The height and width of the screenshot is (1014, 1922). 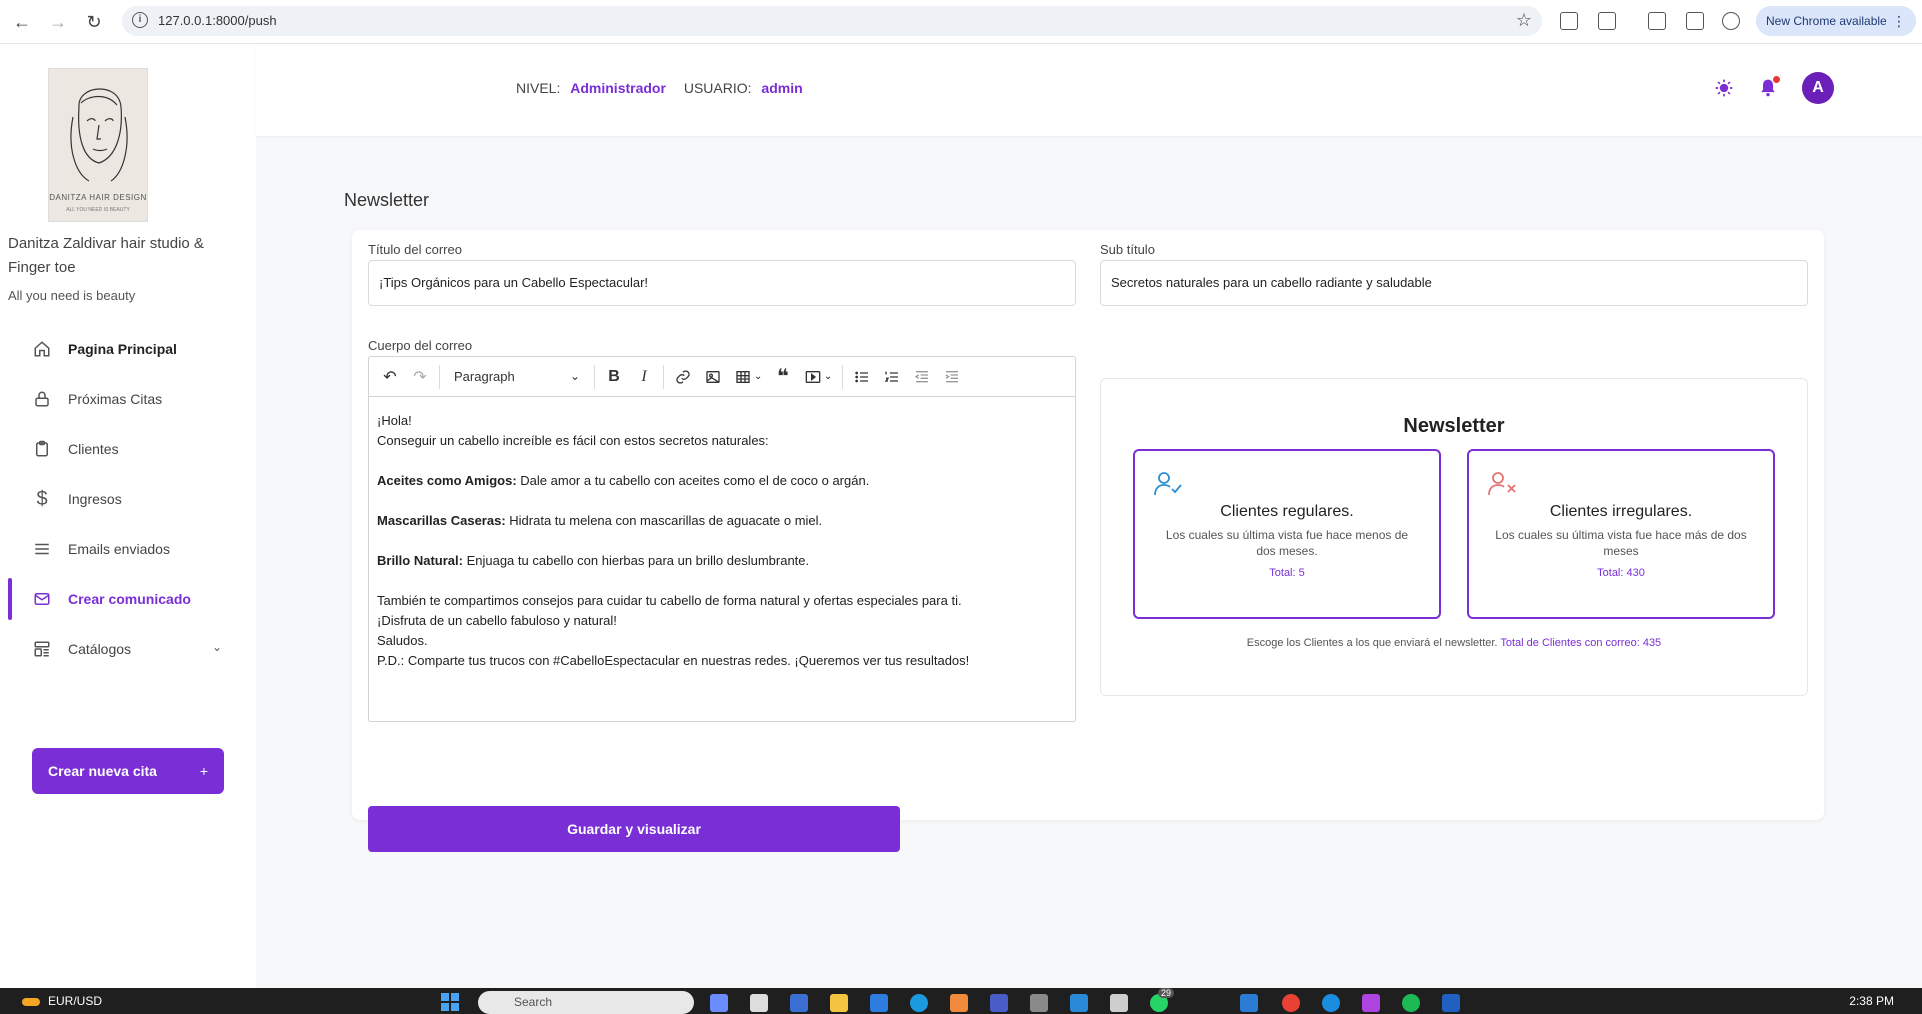 I want to click on level-value: Administrador, so click(x=618, y=88).